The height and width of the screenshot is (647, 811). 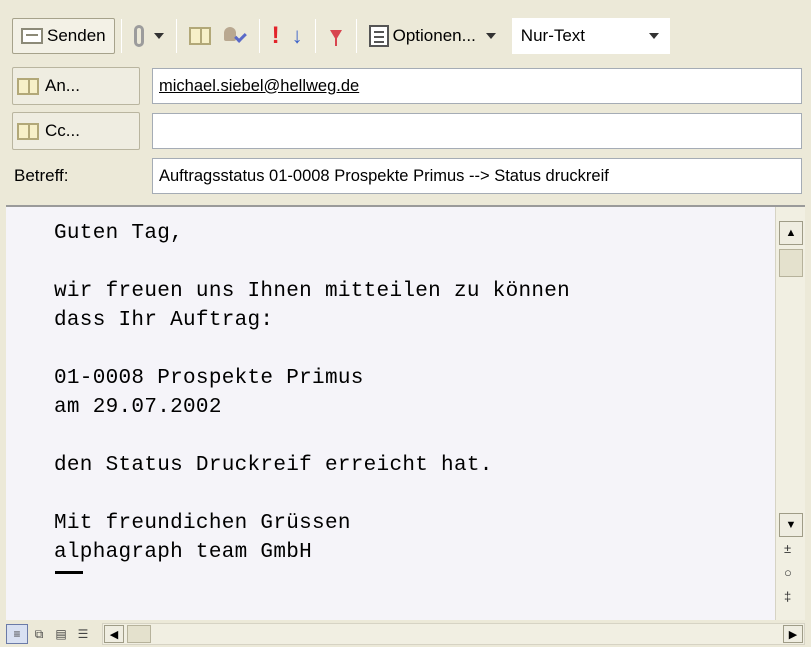 What do you see at coordinates (378, 36) in the screenshot?
I see `options-icon` at bounding box center [378, 36].